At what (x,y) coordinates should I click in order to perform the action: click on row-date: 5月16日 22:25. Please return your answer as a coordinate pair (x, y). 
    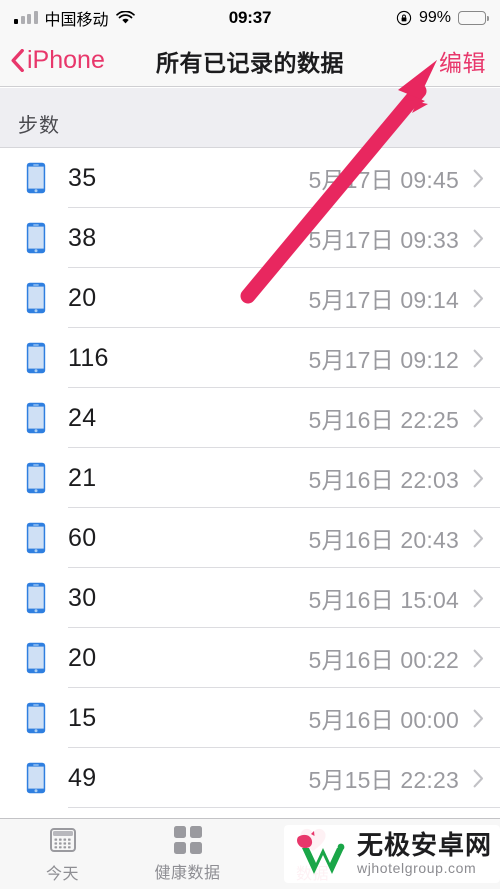
    Looking at the image, I should click on (383, 420).